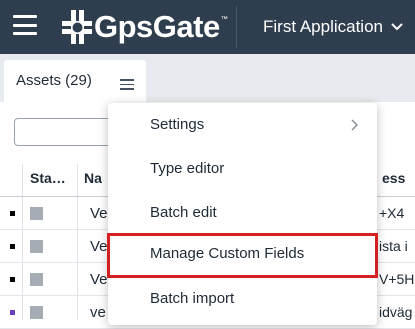 The image size is (415, 329). Describe the element at coordinates (187, 168) in the screenshot. I see `menu-item-label: Type editor` at that location.